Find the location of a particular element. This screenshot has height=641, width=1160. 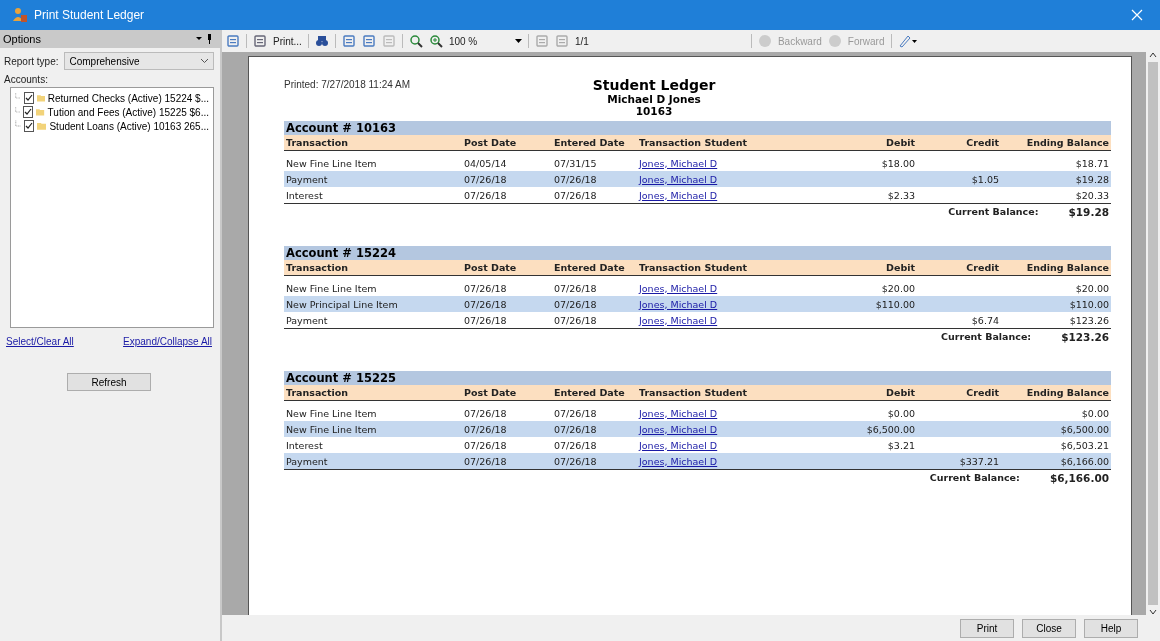

balance-value: $19.28 is located at coordinates (1088, 212).